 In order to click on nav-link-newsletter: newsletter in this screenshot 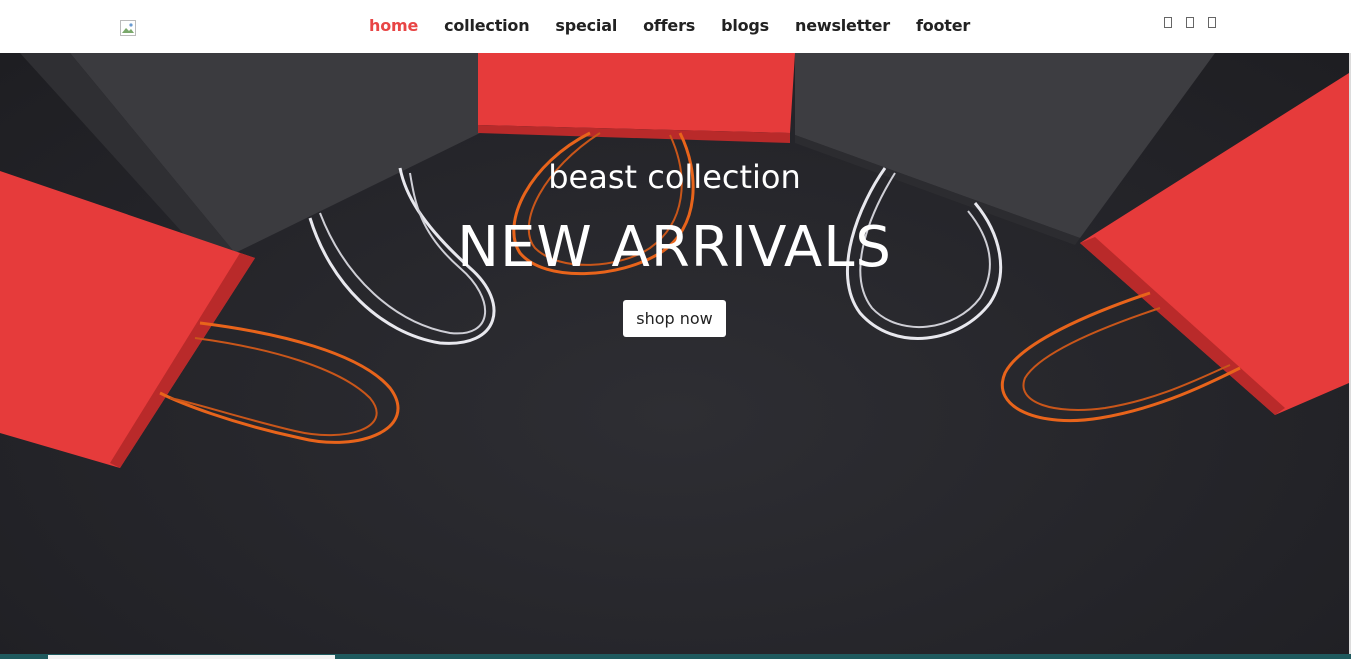, I will do `click(842, 26)`.